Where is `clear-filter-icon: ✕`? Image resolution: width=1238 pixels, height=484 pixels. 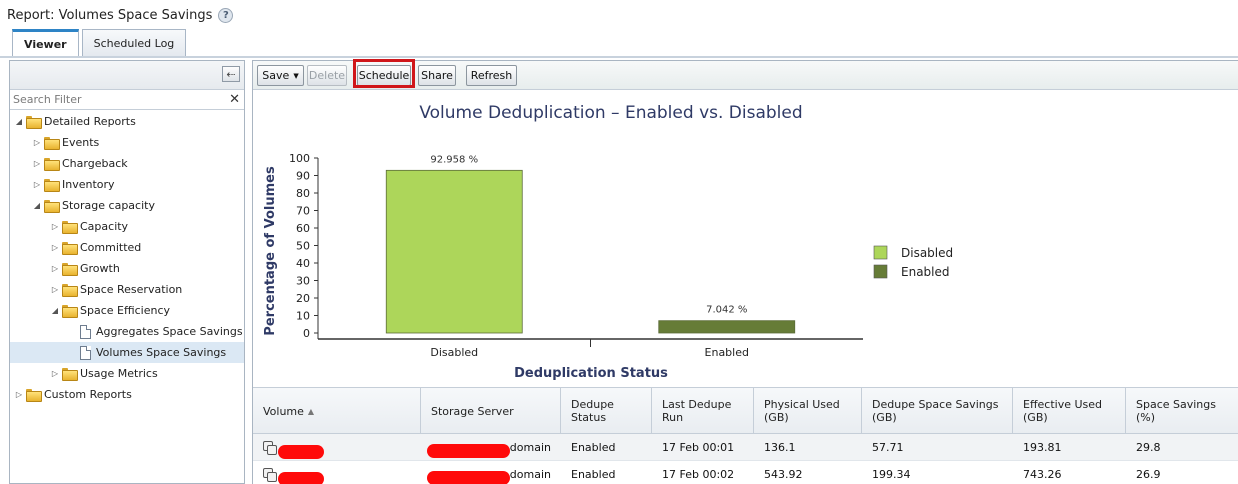 clear-filter-icon: ✕ is located at coordinates (234, 99).